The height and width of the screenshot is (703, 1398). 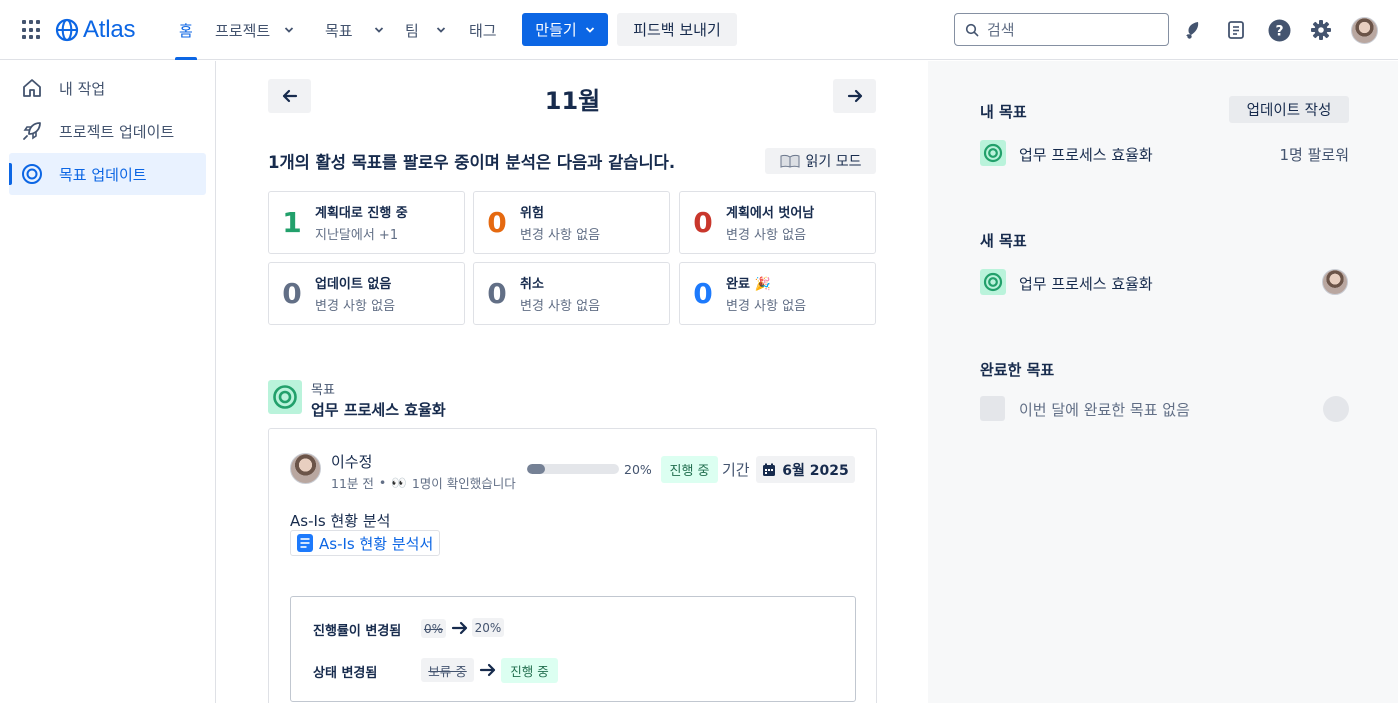 I want to click on document-link: As-Is 현황 분석서, so click(x=365, y=543).